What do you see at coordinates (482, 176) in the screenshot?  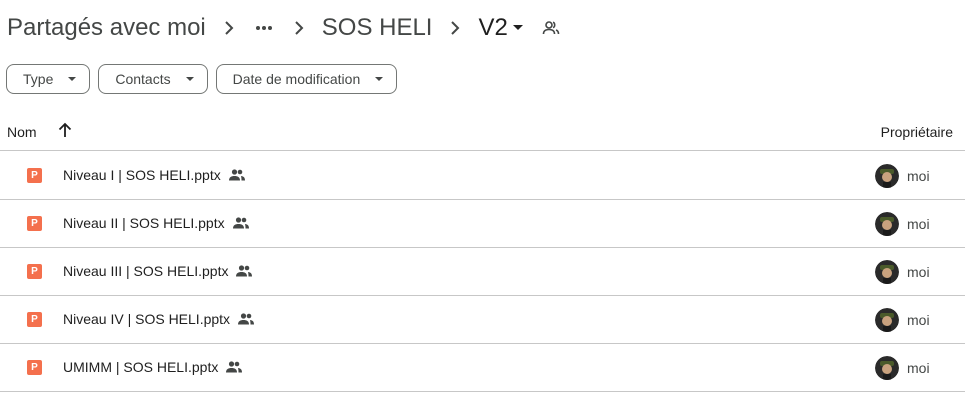 I see `file-row: P Niveau I | SOS HELI.pptx moi` at bounding box center [482, 176].